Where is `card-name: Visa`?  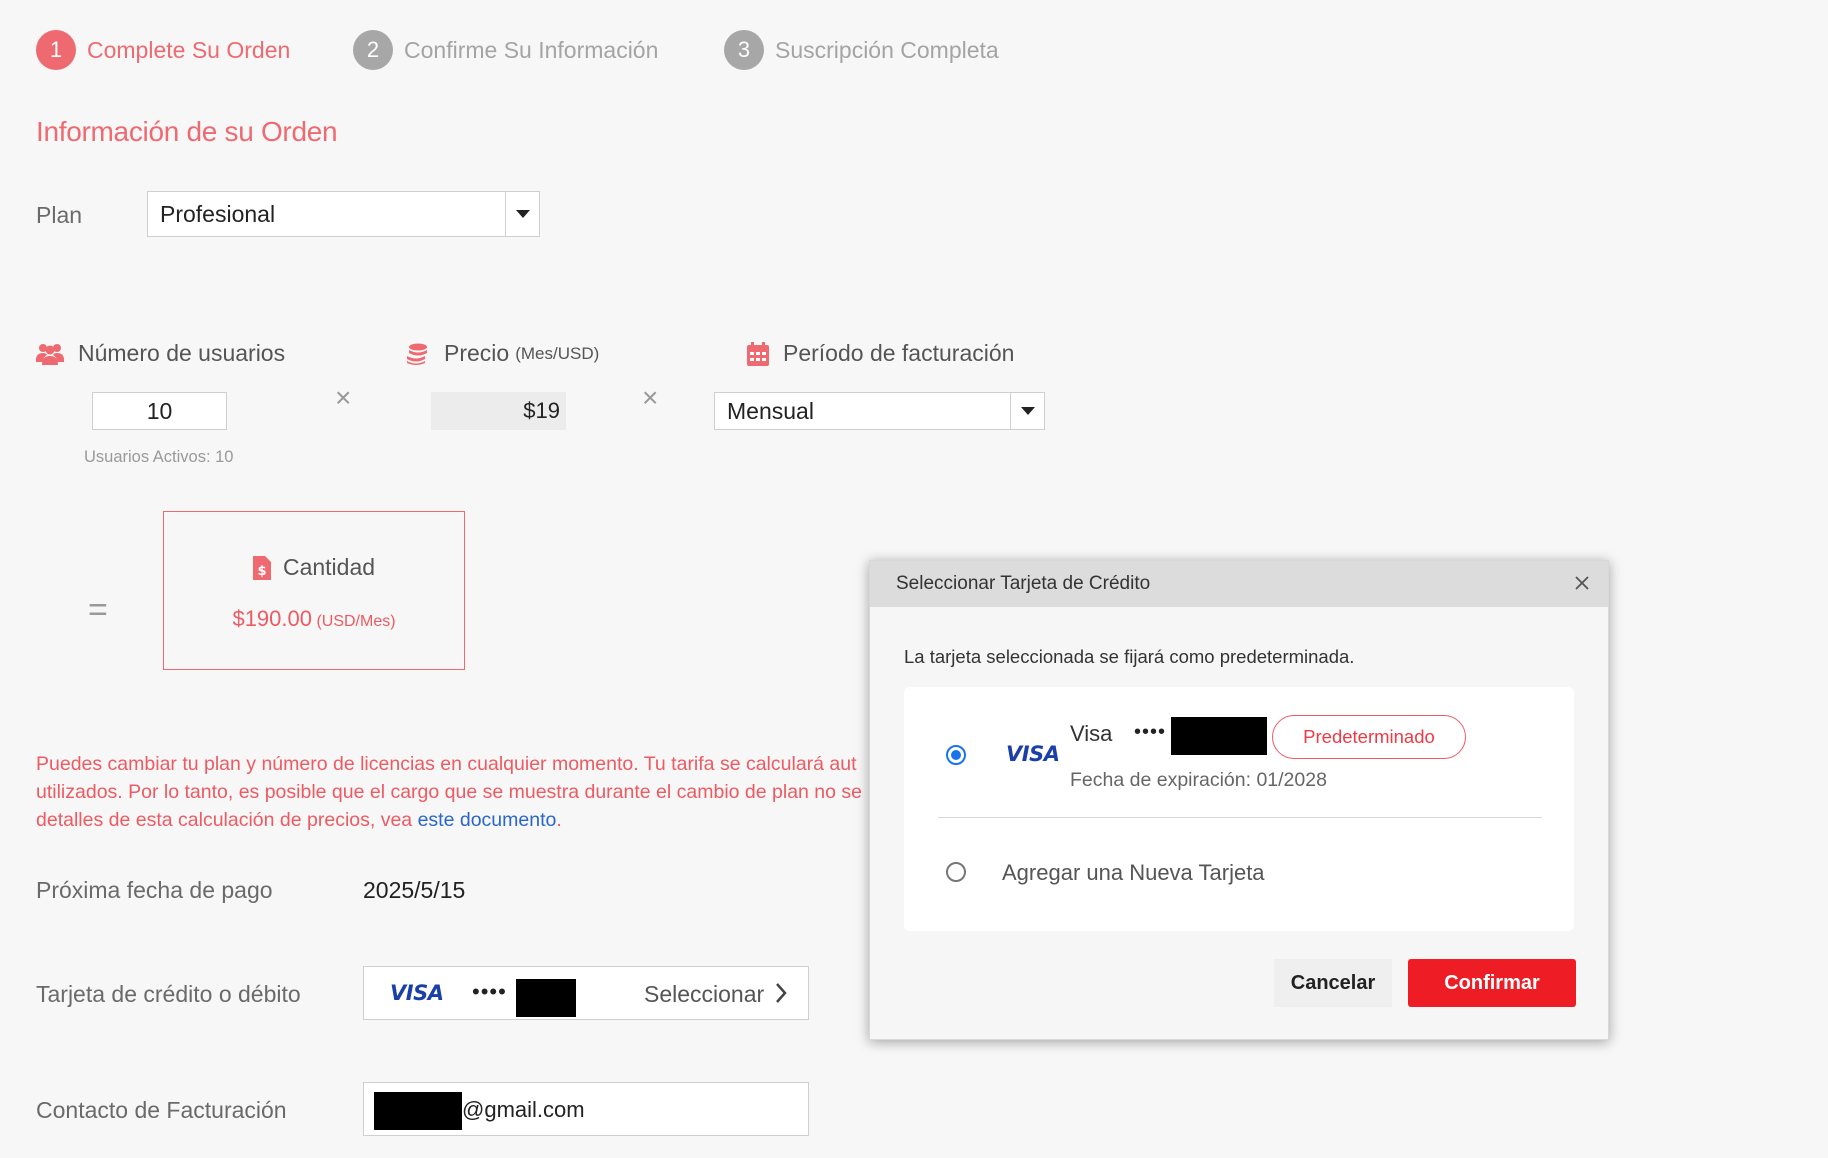 card-name: Visa is located at coordinates (1091, 733).